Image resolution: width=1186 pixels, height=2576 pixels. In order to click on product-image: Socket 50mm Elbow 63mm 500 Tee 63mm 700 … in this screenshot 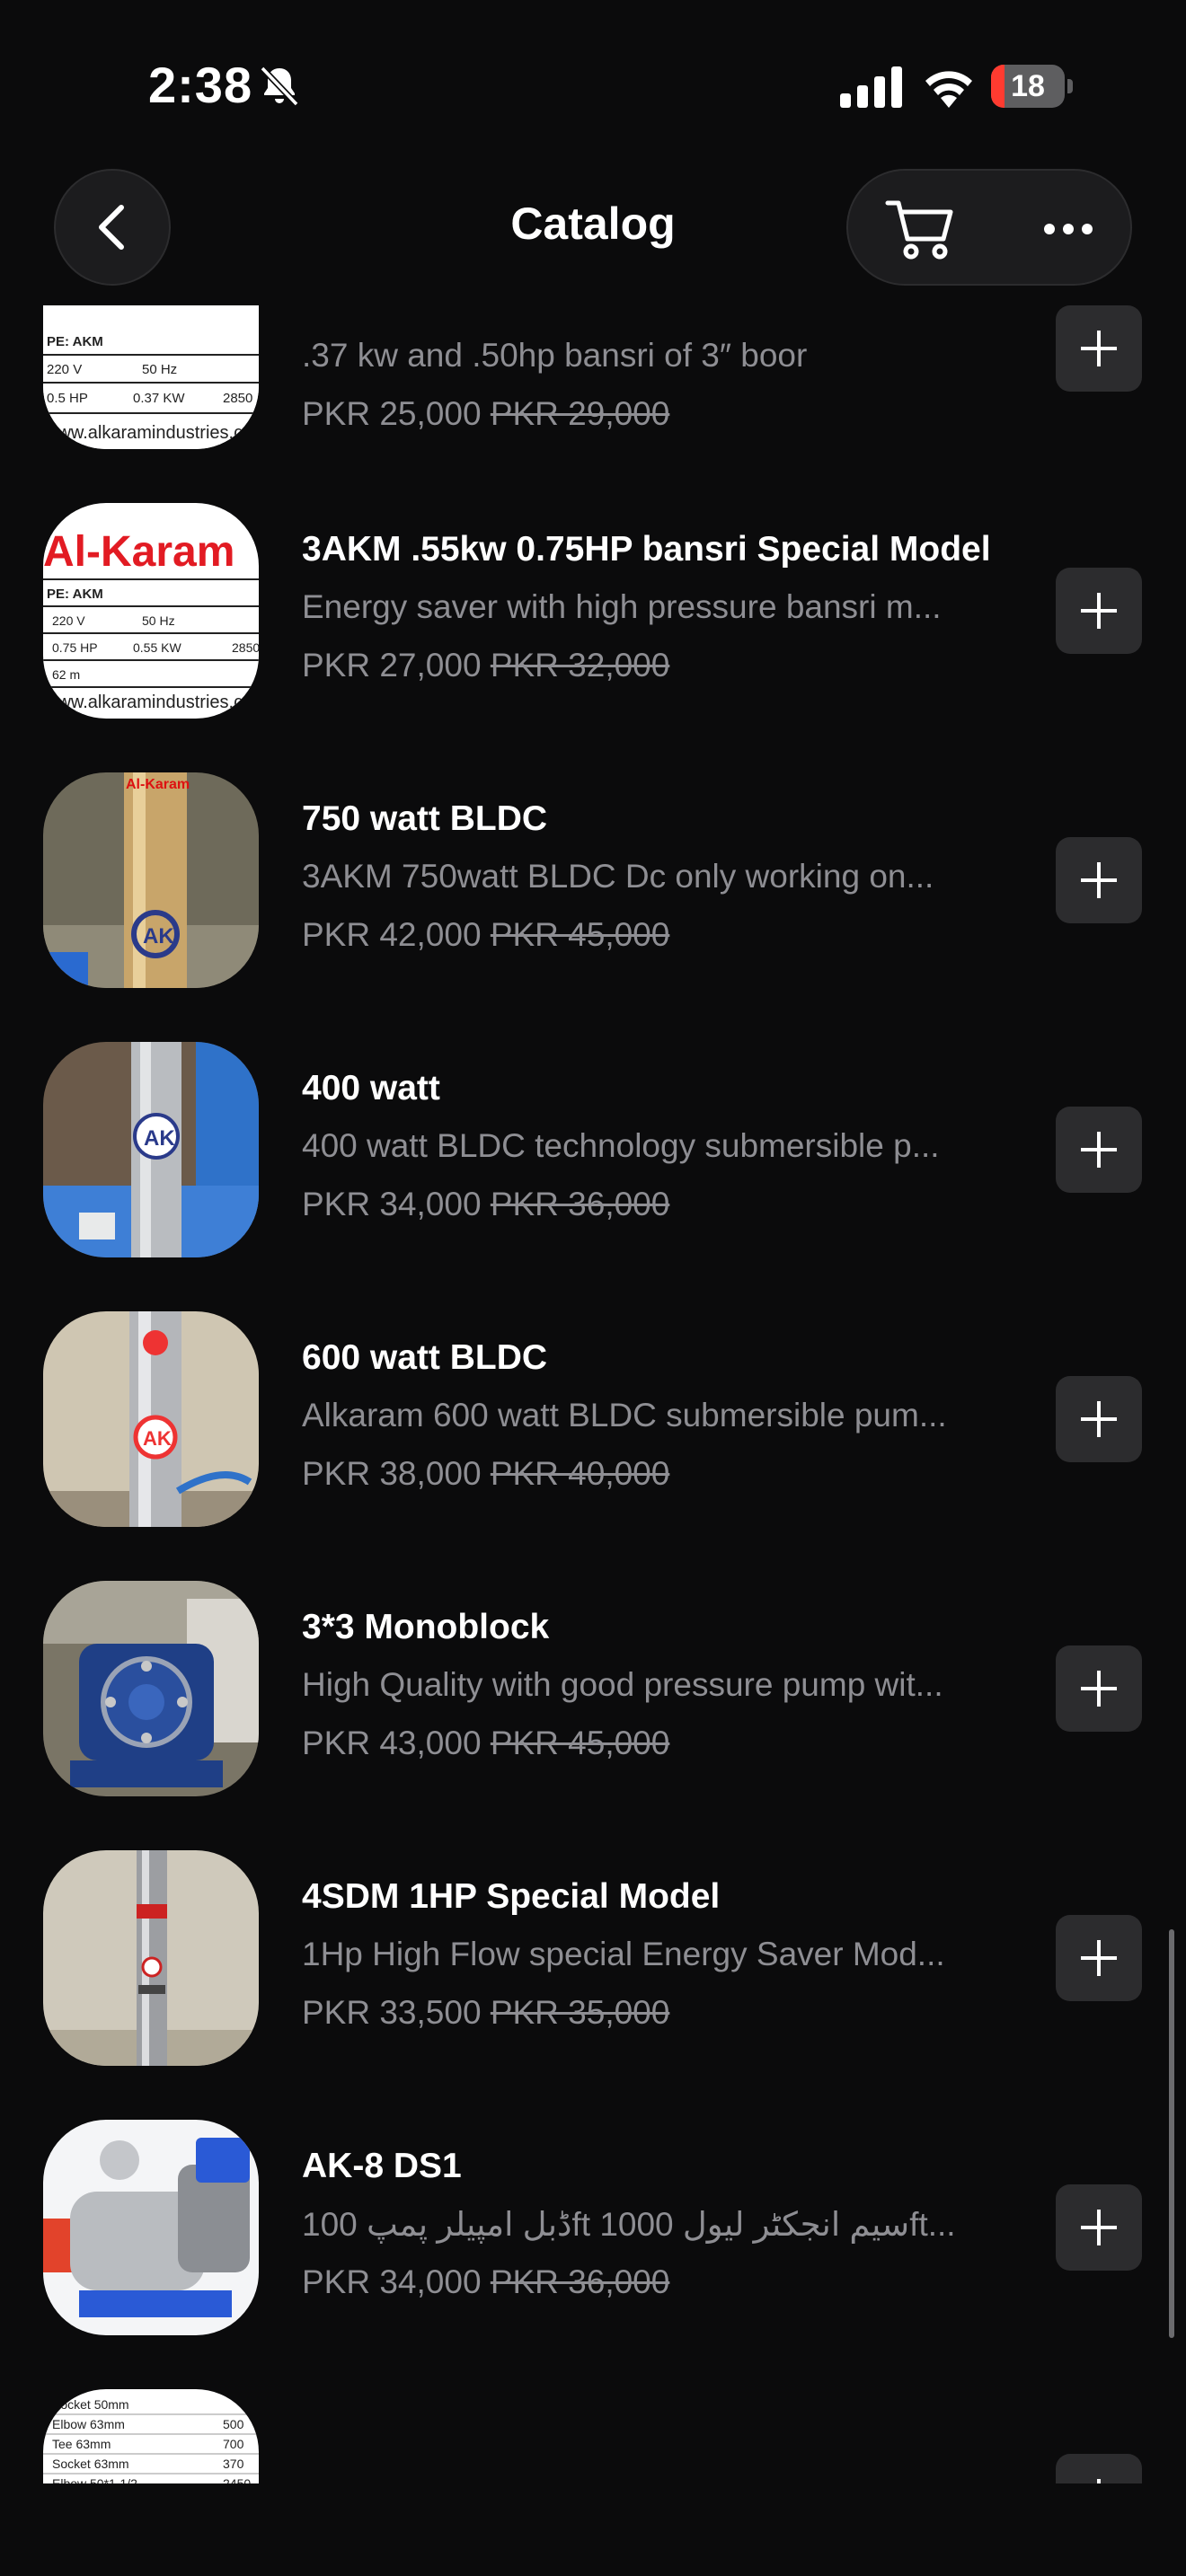, I will do `click(151, 2436)`.